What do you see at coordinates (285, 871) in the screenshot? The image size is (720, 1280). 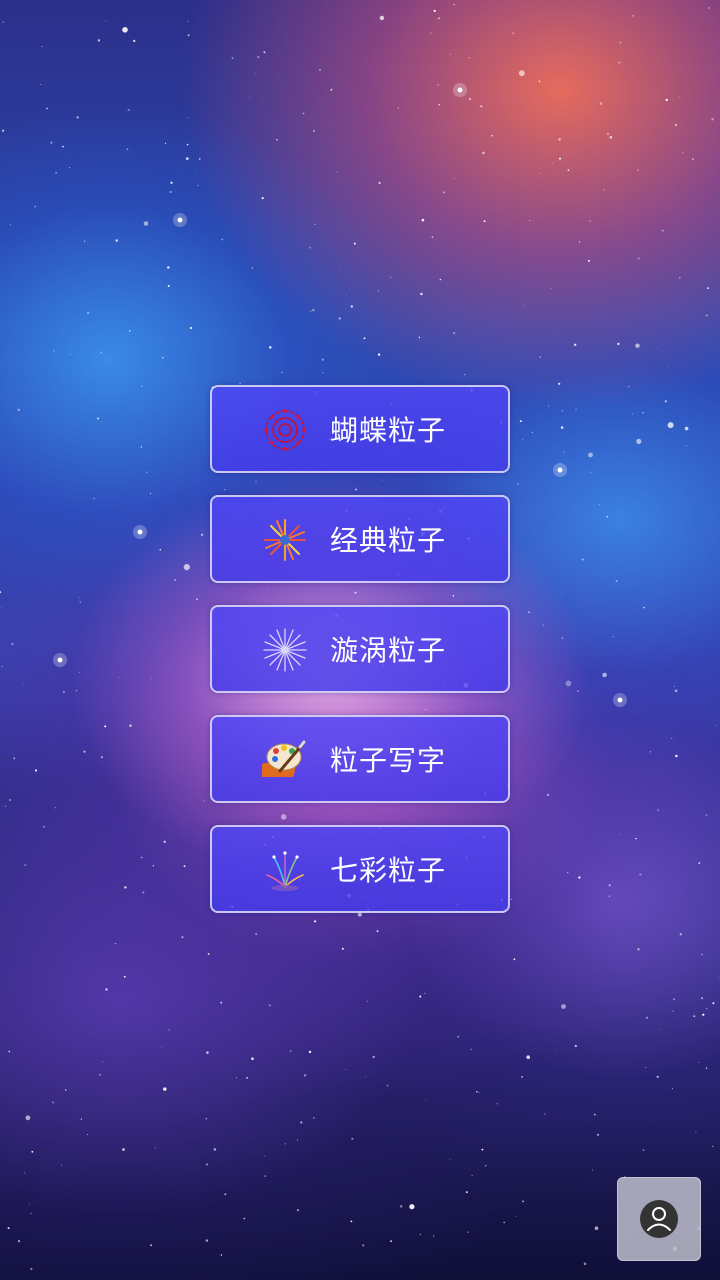 I see `colorful-firework-icon` at bounding box center [285, 871].